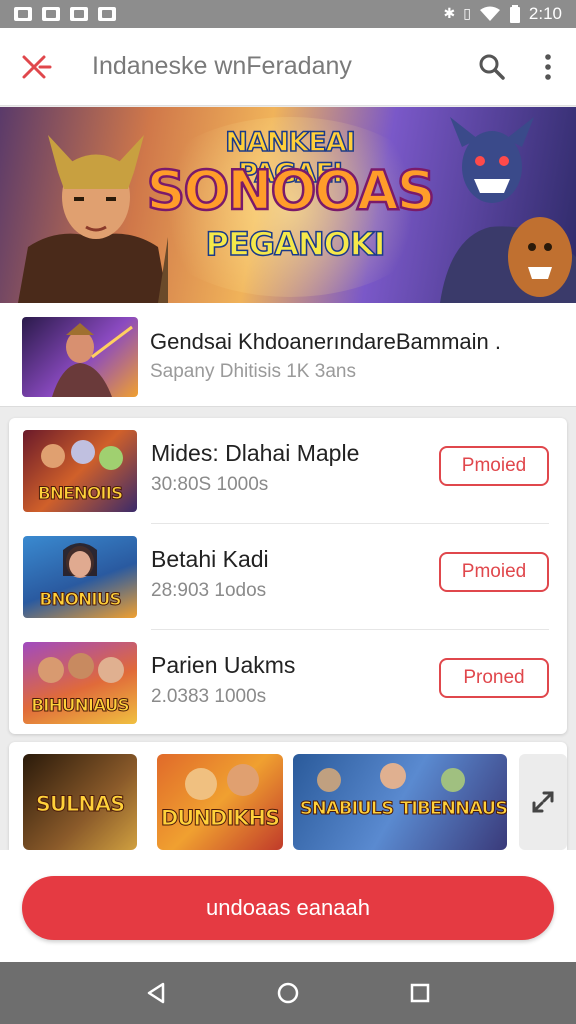 The image size is (576, 1024). I want to click on featured-subtitle: Sapany Dhitisis 1K 3ans, so click(253, 371).